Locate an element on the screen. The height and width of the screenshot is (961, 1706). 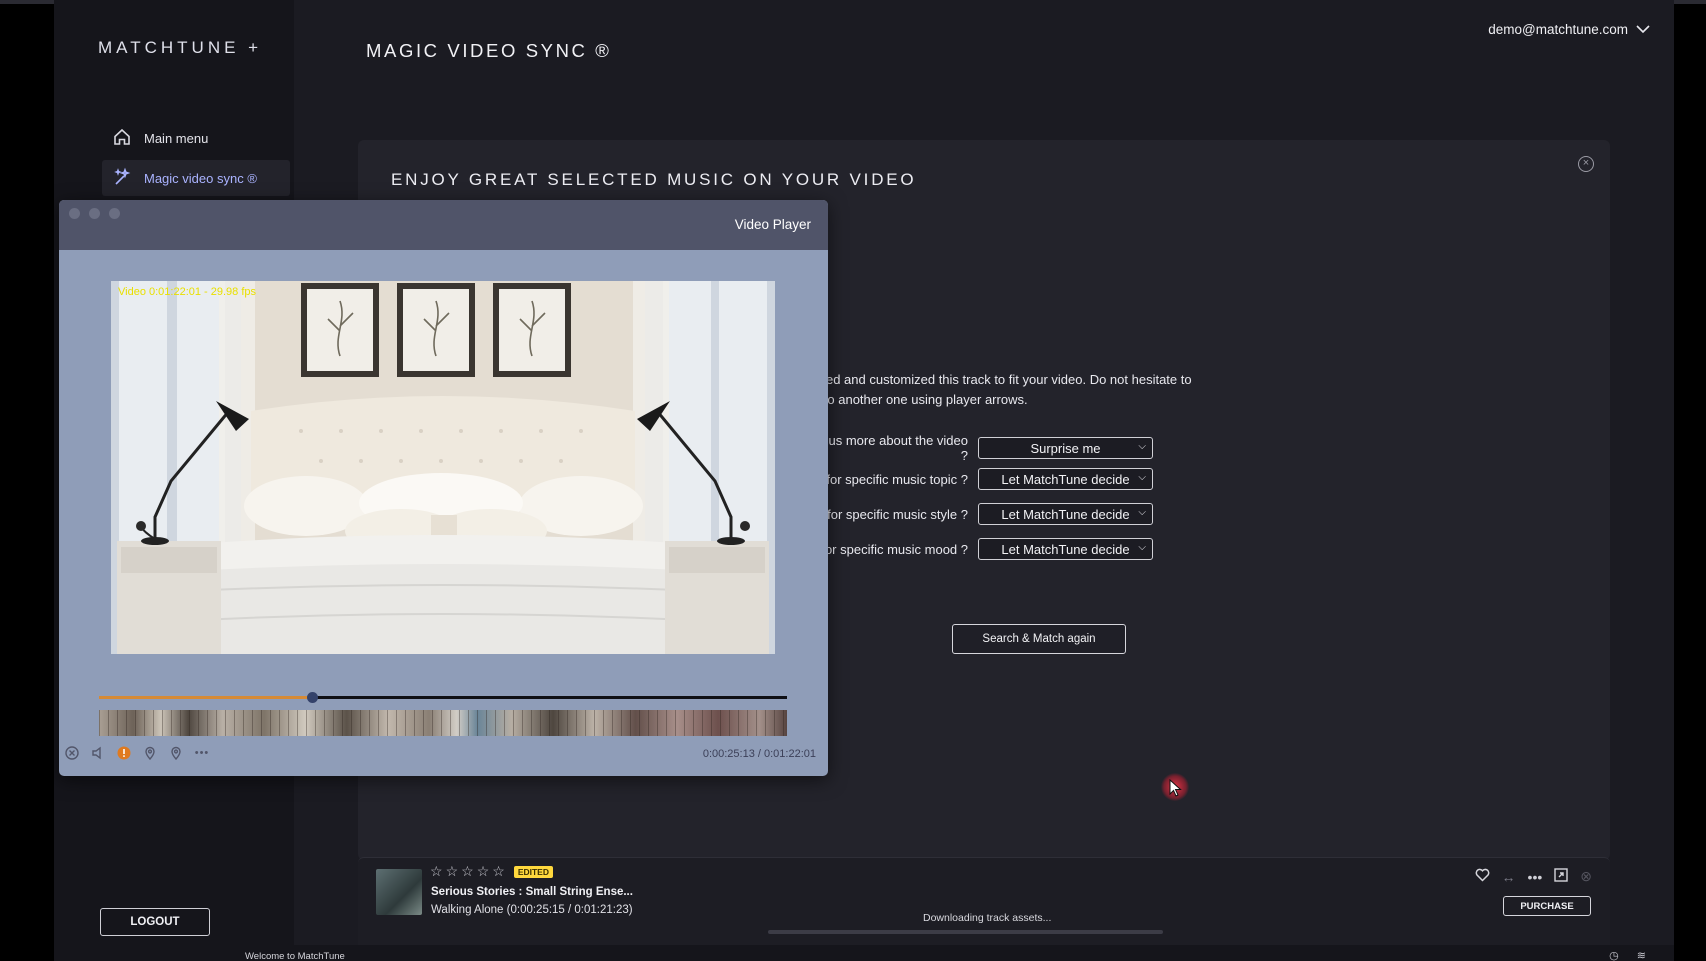
video-player-window-controls is located at coordinates (94, 213).